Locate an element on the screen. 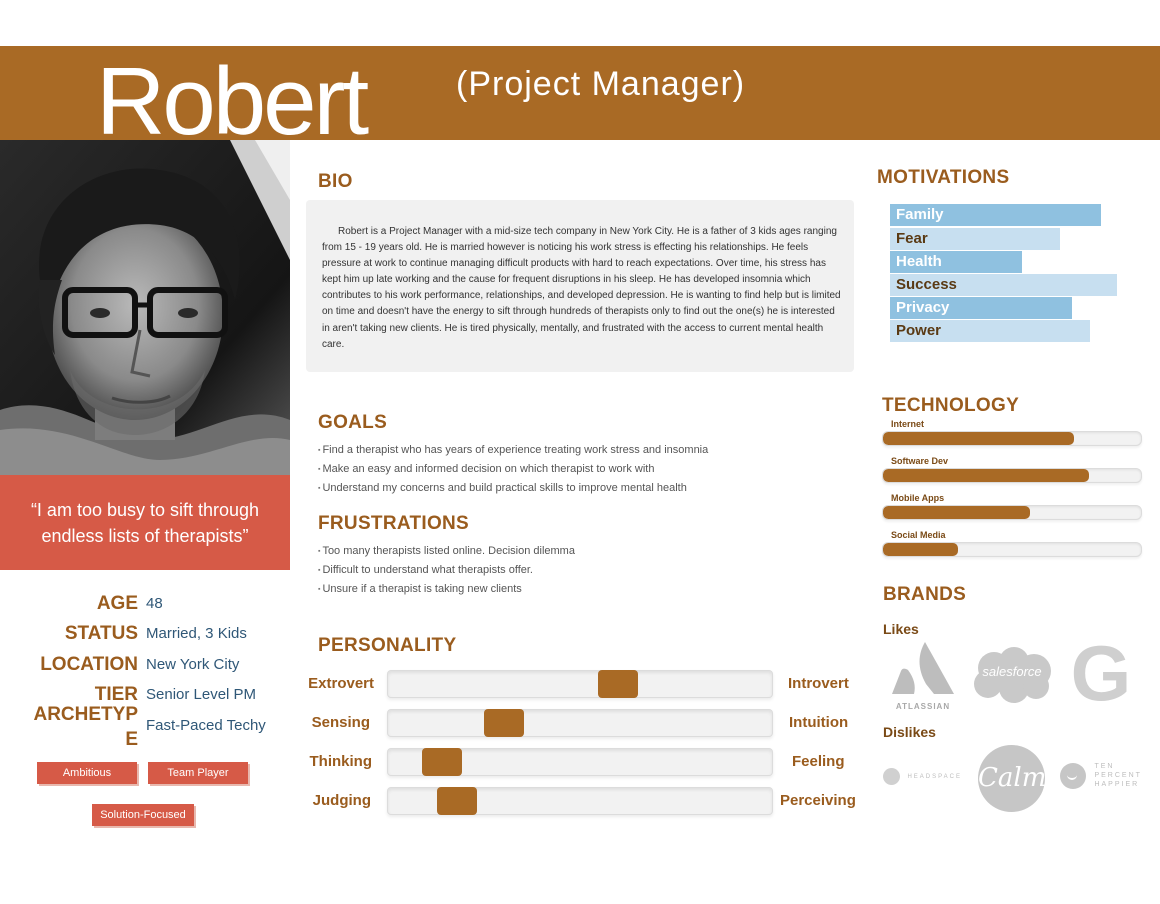  headspace-dot-icon is located at coordinates (891, 777).